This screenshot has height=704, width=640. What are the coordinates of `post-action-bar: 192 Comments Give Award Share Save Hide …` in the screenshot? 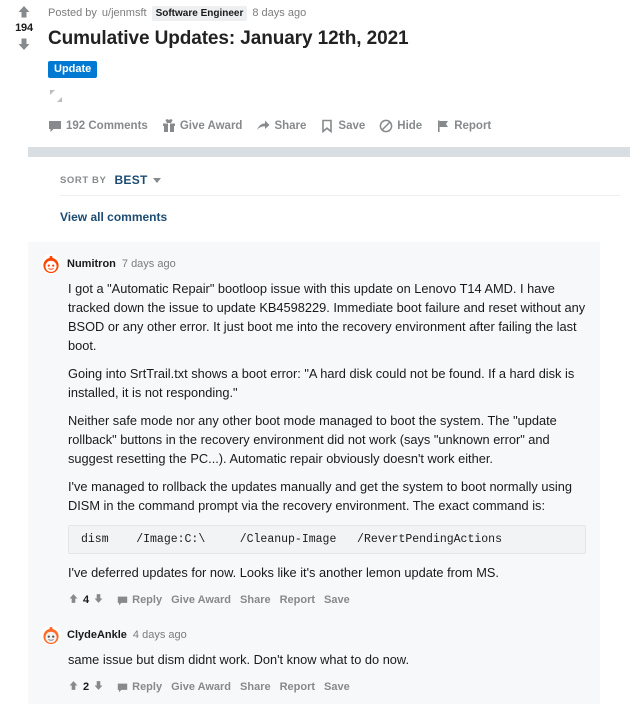 It's located at (339, 126).